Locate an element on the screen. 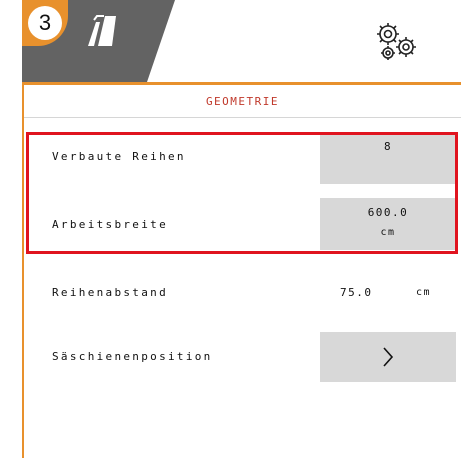 This screenshot has height=458, width=461. step-badge: 3 is located at coordinates (45, 23).